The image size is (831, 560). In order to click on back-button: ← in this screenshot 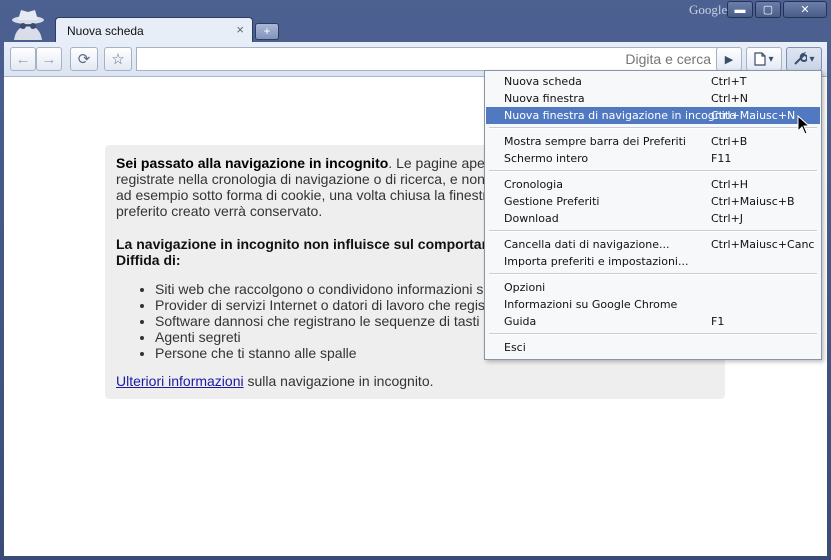, I will do `click(23, 59)`.